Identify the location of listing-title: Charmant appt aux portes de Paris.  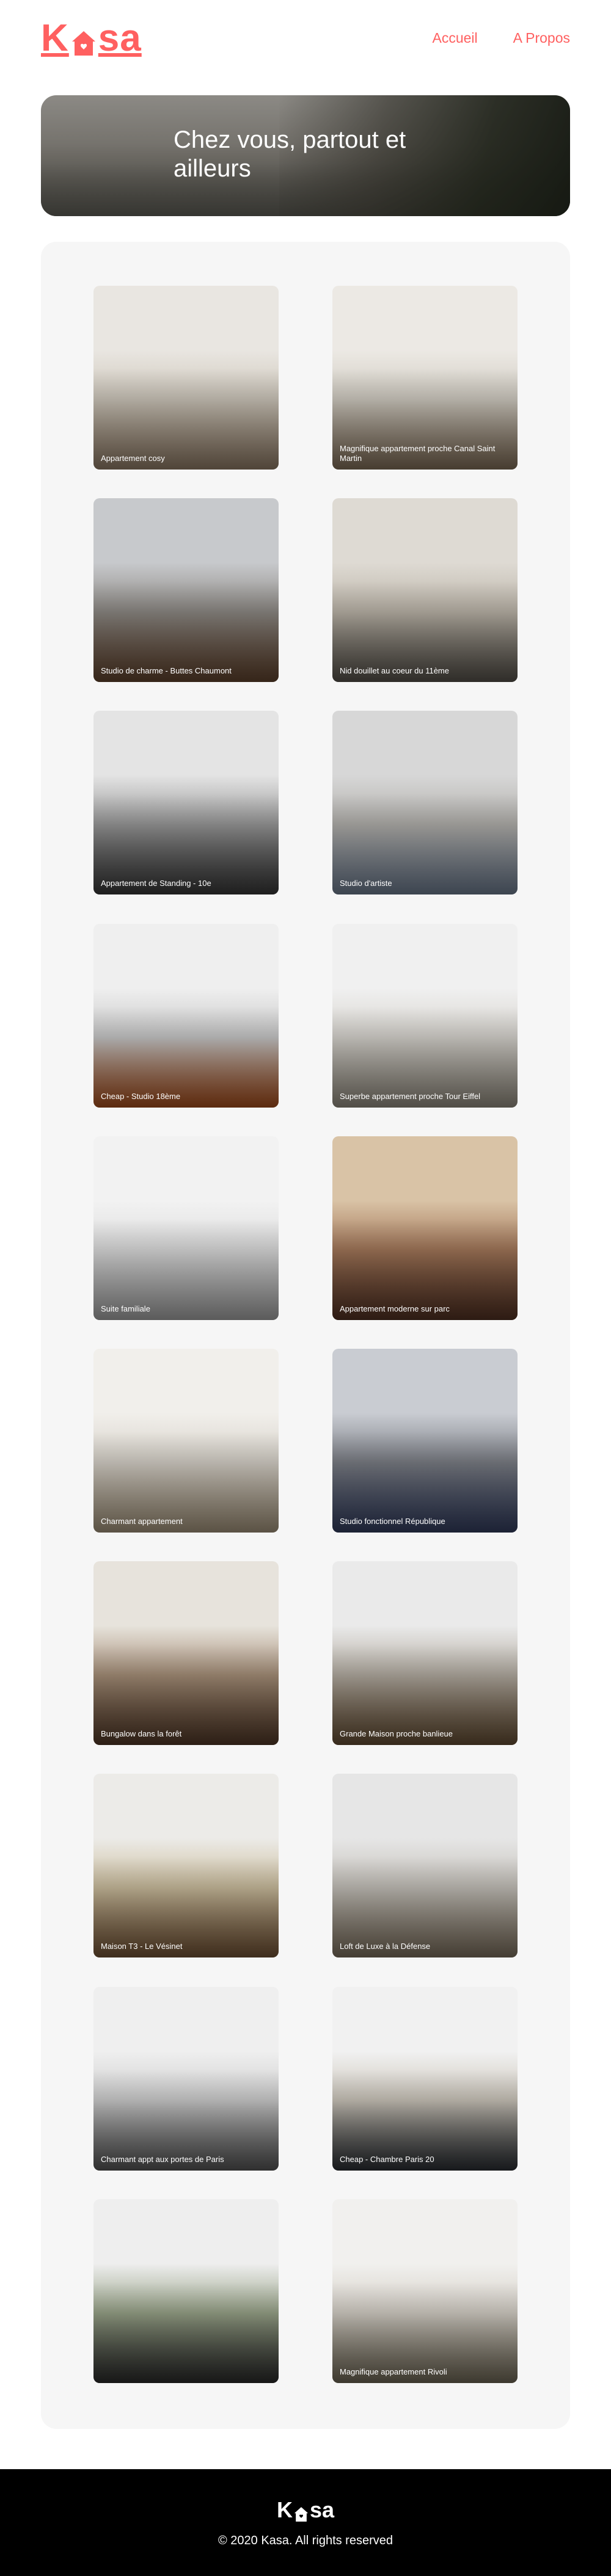
(162, 2159).